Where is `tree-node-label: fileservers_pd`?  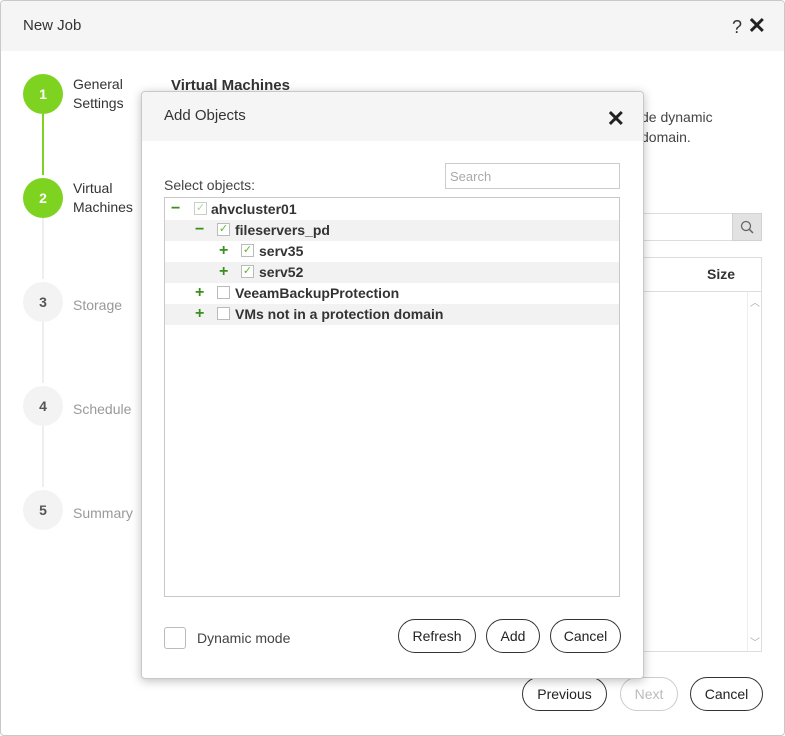 tree-node-label: fileservers_pd is located at coordinates (282, 230).